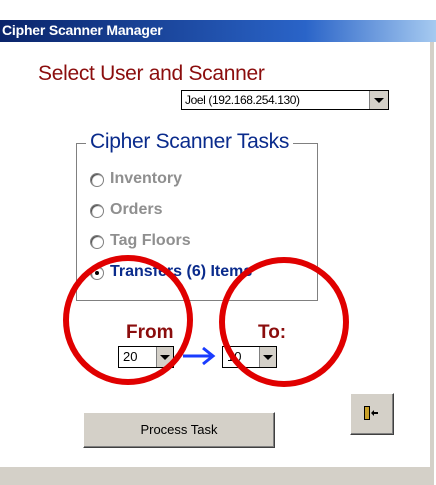 The height and width of the screenshot is (485, 436). I want to click on exit-door-icon, so click(371, 413).